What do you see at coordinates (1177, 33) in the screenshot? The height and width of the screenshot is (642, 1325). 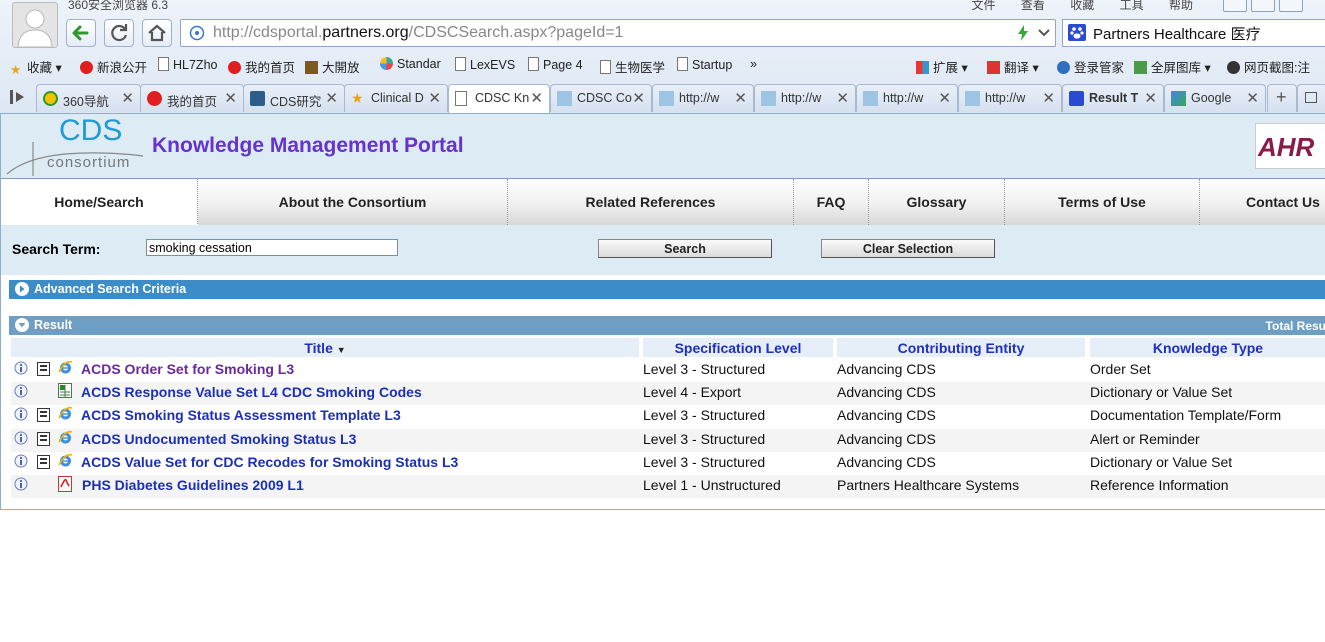 I see `browser-search-text: Partners Healthcare 医疗` at bounding box center [1177, 33].